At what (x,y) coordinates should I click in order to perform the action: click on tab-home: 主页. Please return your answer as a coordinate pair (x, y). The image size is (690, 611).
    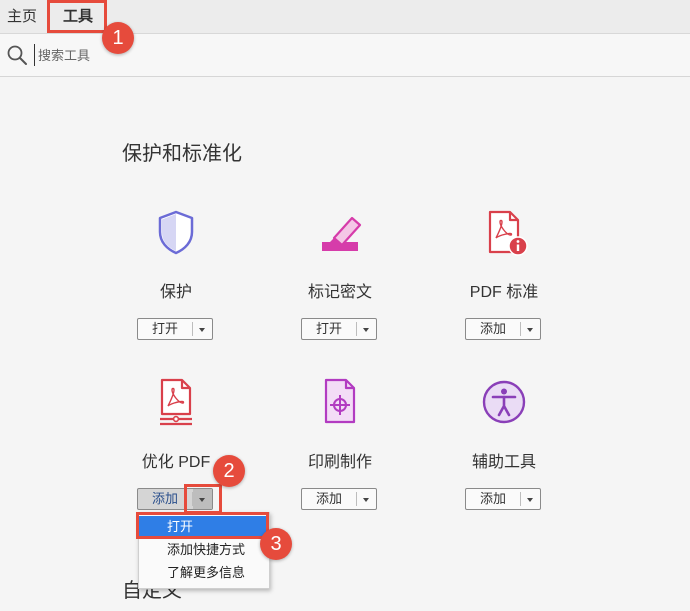
    Looking at the image, I should click on (22, 16).